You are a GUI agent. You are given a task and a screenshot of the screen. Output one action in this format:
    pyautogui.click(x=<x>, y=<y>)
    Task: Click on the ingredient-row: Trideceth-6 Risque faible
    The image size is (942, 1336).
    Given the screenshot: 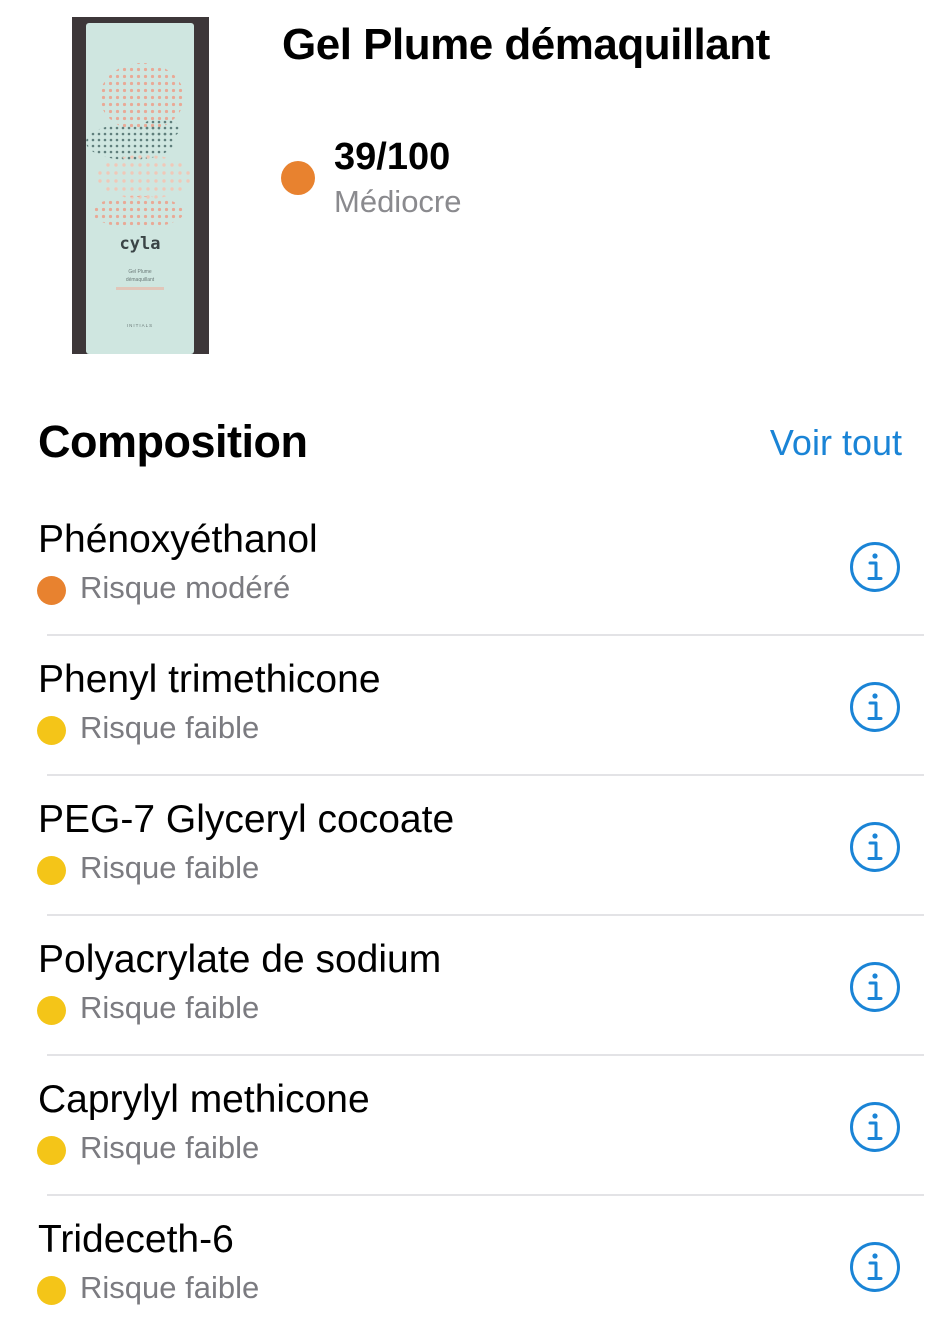 What is the action you would take?
    pyautogui.click(x=471, y=1266)
    